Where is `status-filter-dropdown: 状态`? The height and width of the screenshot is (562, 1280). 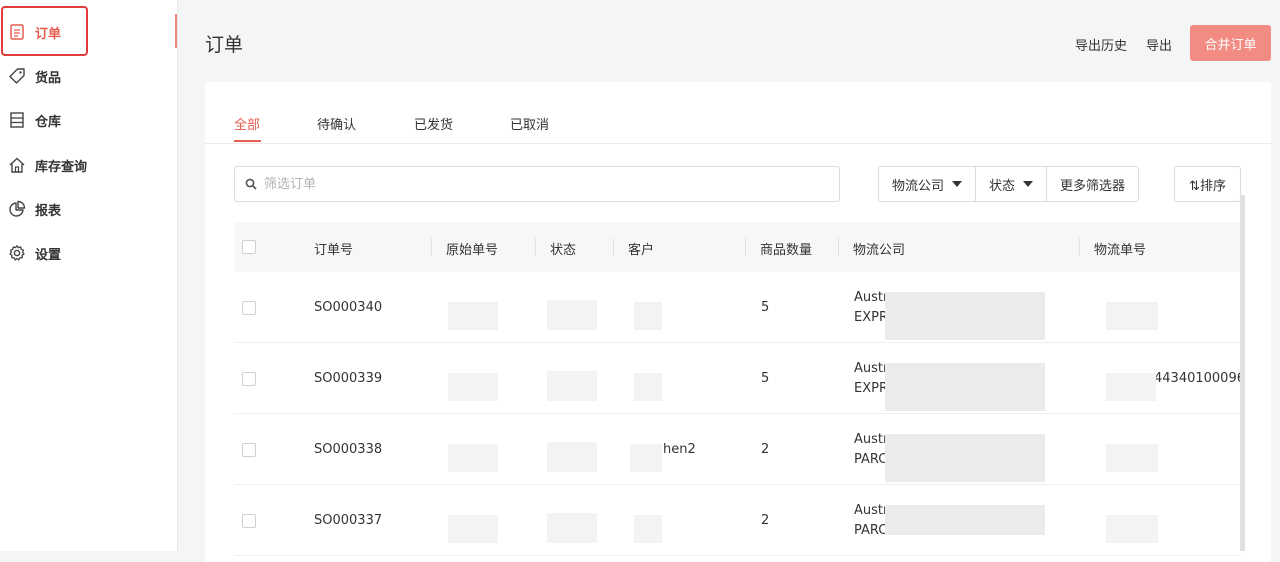
status-filter-dropdown: 状态 is located at coordinates (1012, 184).